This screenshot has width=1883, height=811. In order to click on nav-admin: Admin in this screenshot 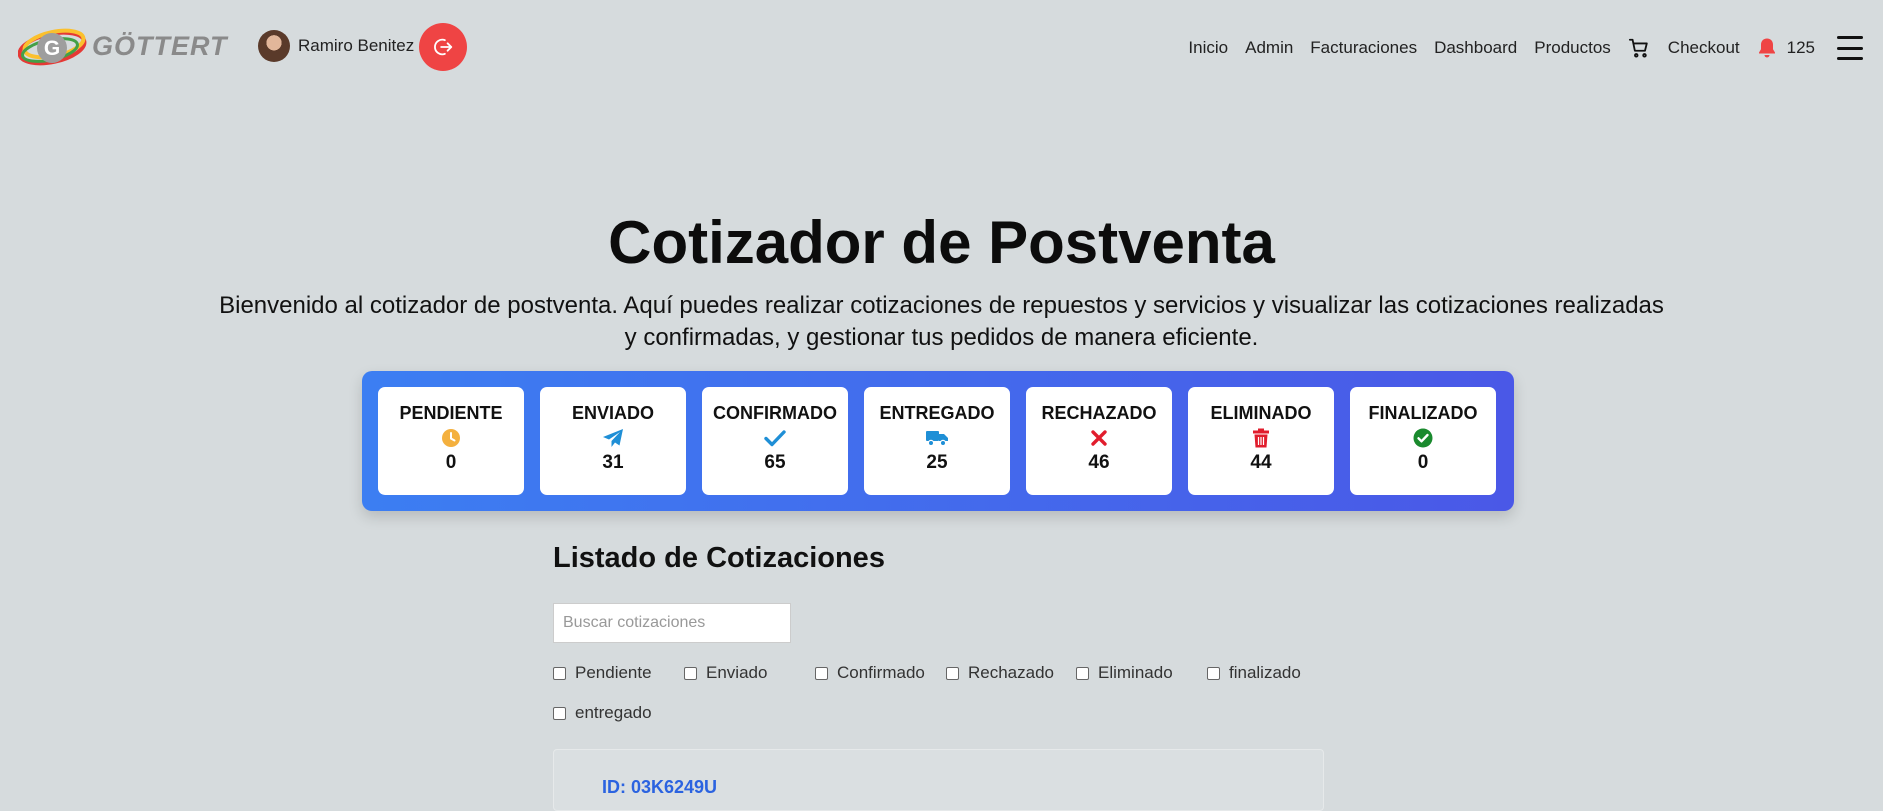, I will do `click(1269, 48)`.